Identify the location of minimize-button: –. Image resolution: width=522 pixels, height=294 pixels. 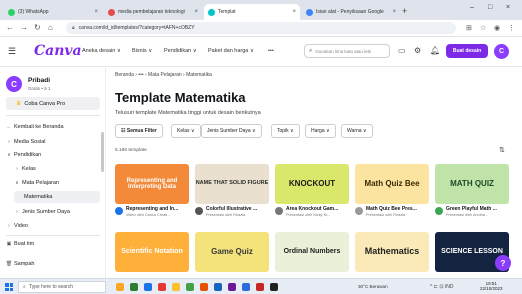
(472, 7).